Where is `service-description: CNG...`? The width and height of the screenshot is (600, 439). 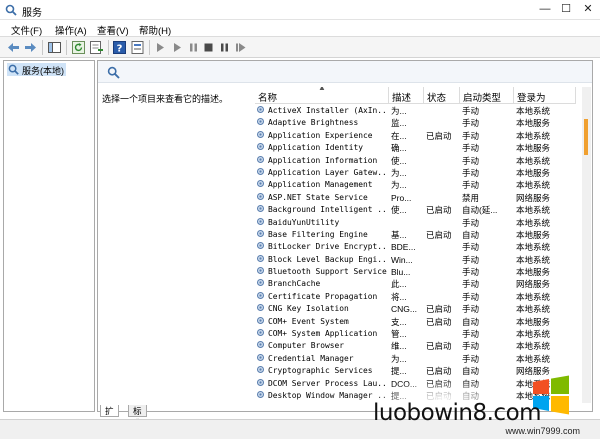
service-description: CNG... is located at coordinates (404, 309).